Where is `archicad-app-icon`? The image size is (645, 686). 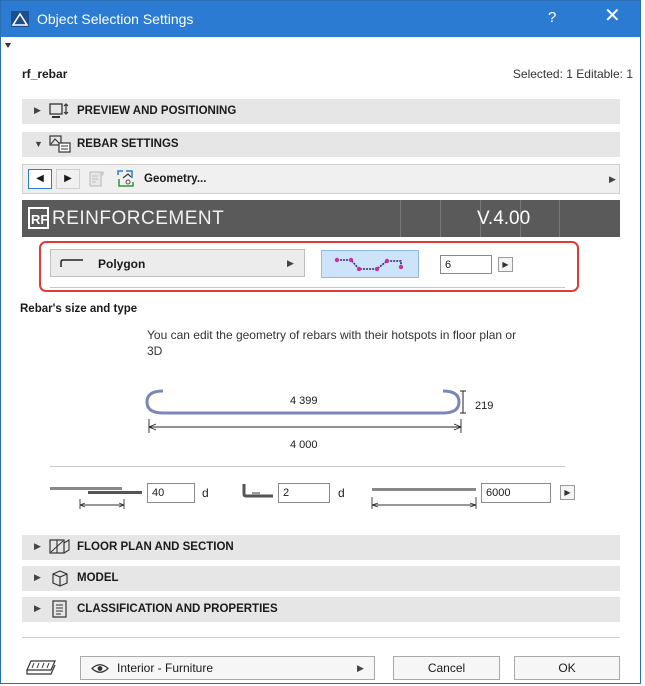
archicad-app-icon is located at coordinates (20, 19).